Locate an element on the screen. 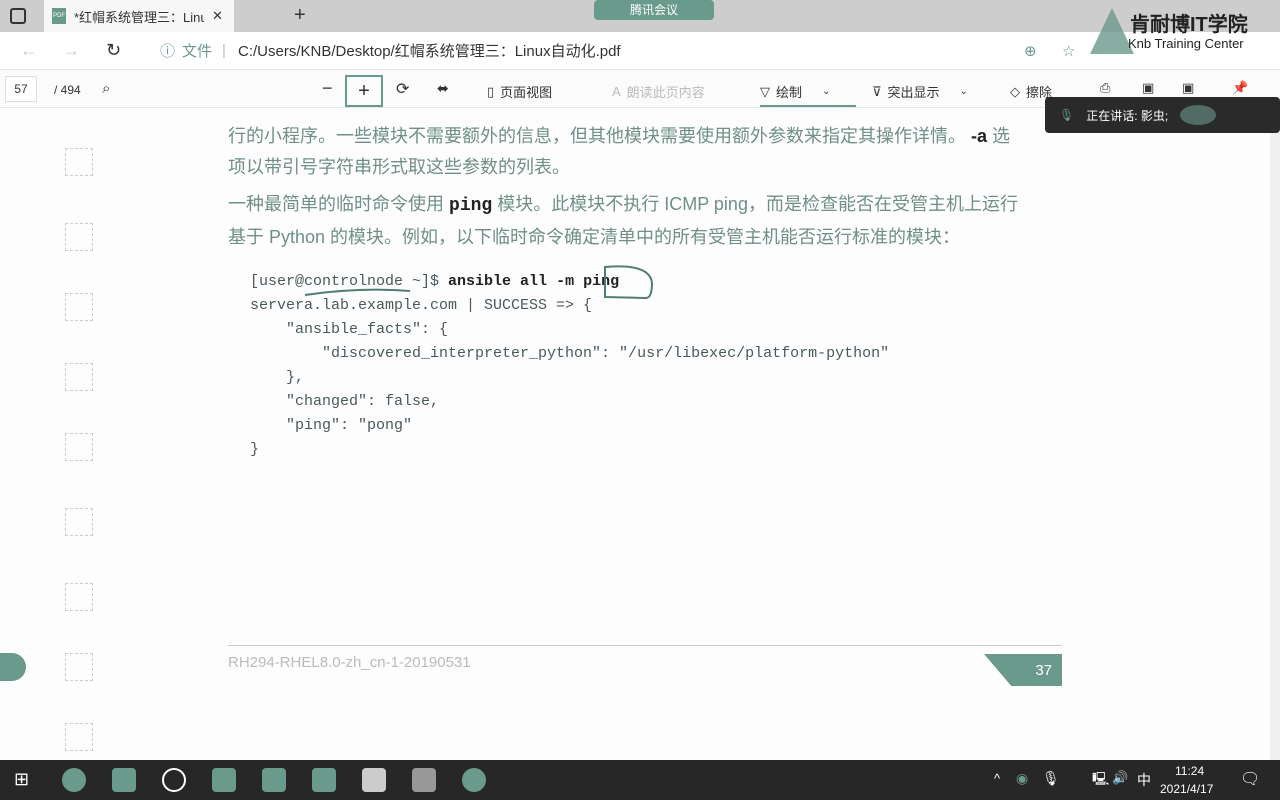 Image resolution: width=1280 pixels, height=800 pixels. watermark-logo: 肯耐博IT学院 Knb Training Center is located at coordinates (1185, 33).